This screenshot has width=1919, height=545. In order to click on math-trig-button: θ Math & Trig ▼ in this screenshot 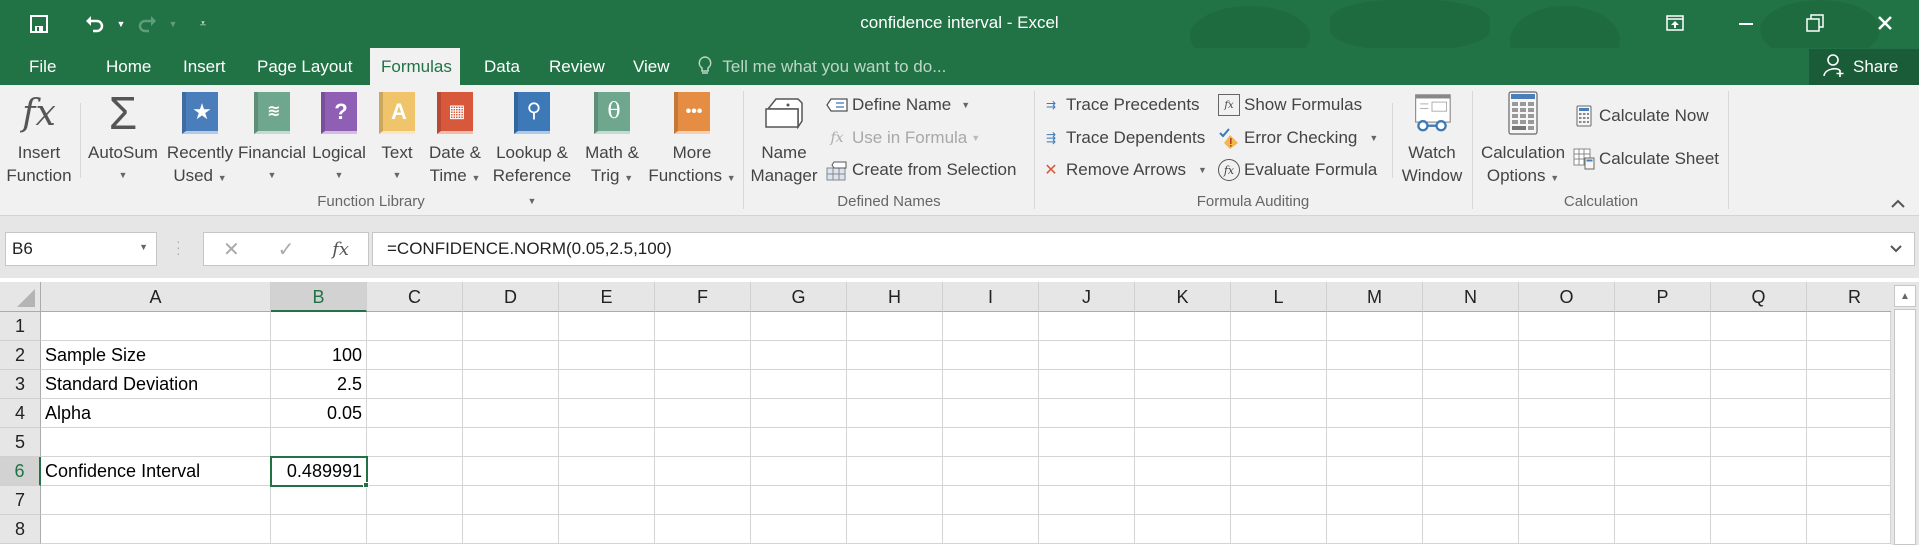, I will do `click(612, 140)`.